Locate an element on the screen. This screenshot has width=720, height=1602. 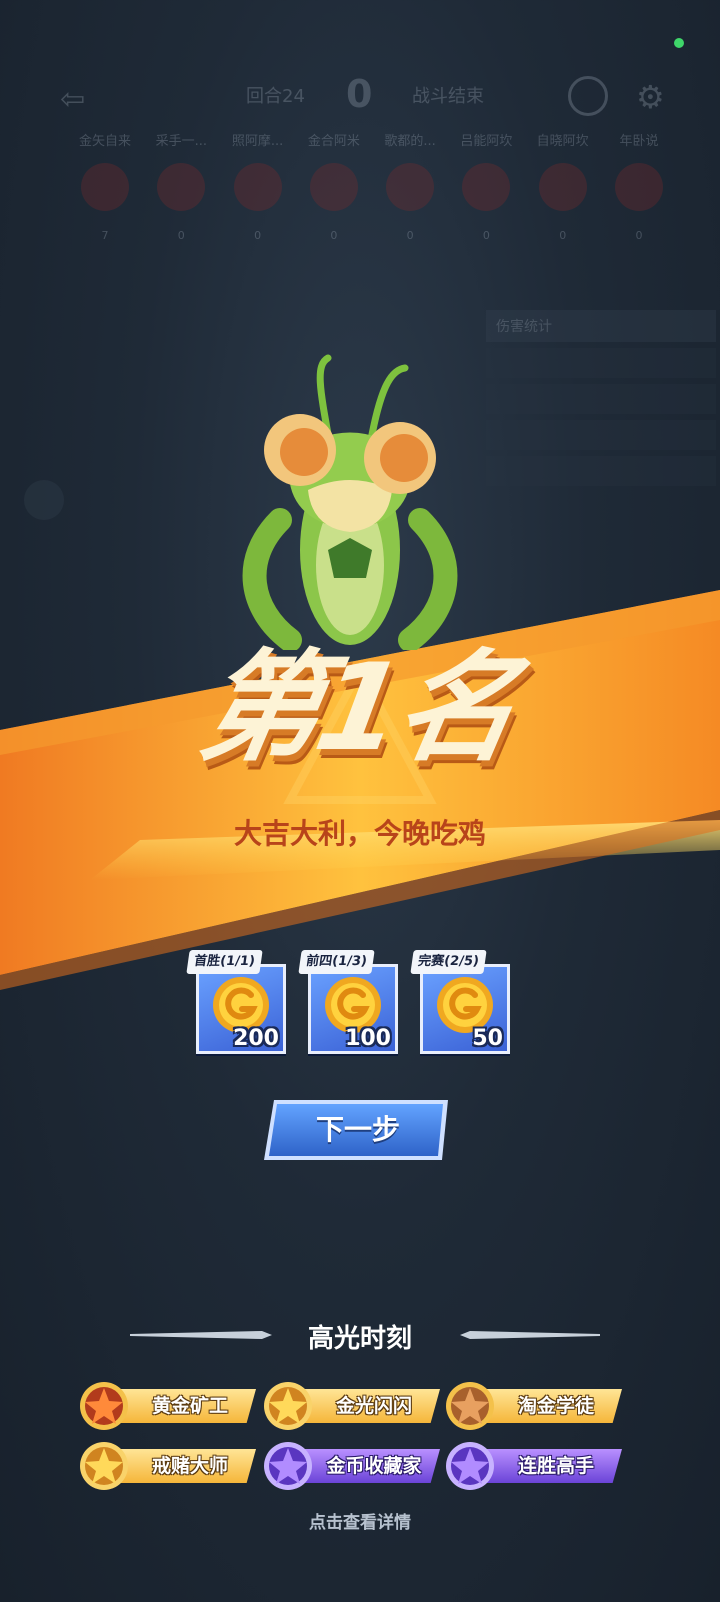
next-button-label: 下一步 is located at coordinates (357, 1129).